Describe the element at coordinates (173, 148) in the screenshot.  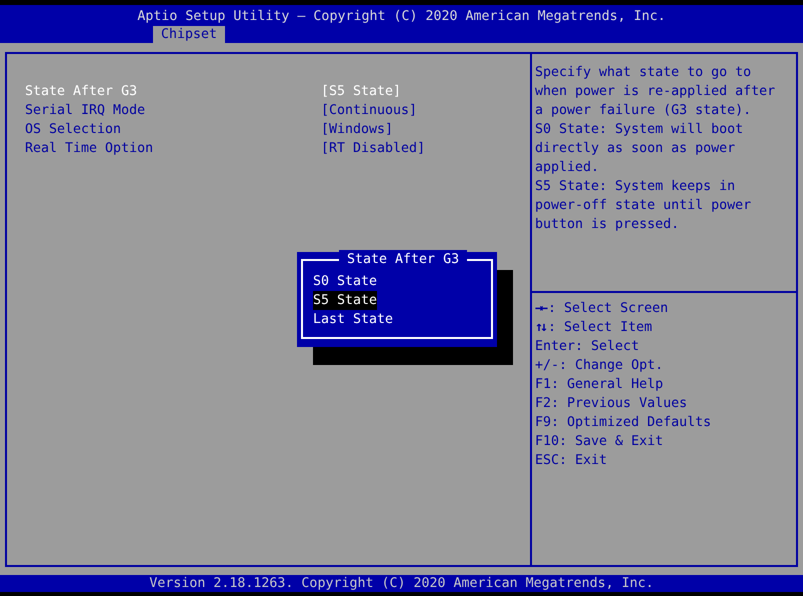
I see `setting-label: Real Time Option` at that location.